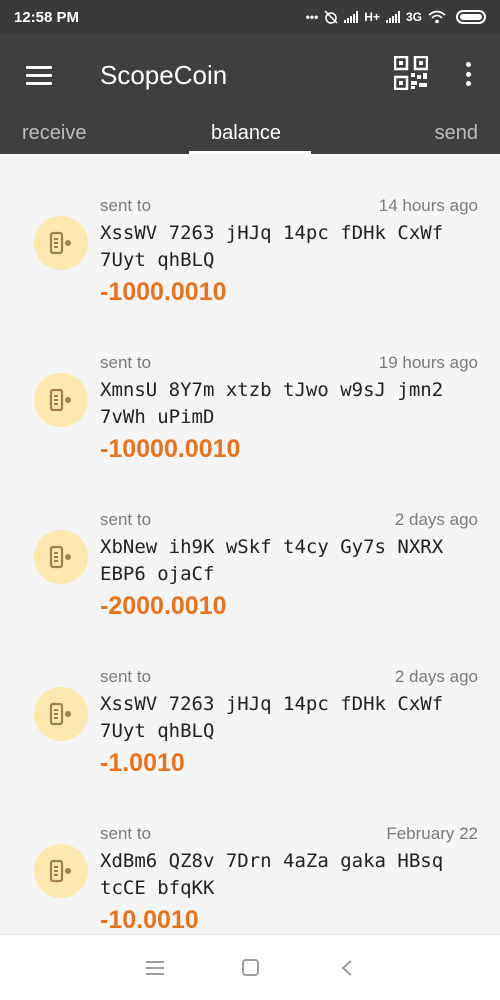 The width and height of the screenshot is (500, 1000). Describe the element at coordinates (437, 17) in the screenshot. I see `wifi-icon` at that location.